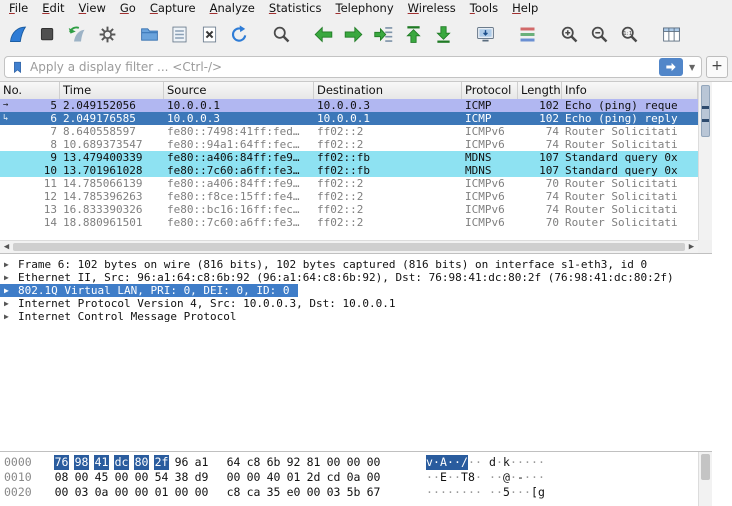  What do you see at coordinates (17, 67) in the screenshot?
I see `filter-bookmark-icon` at bounding box center [17, 67].